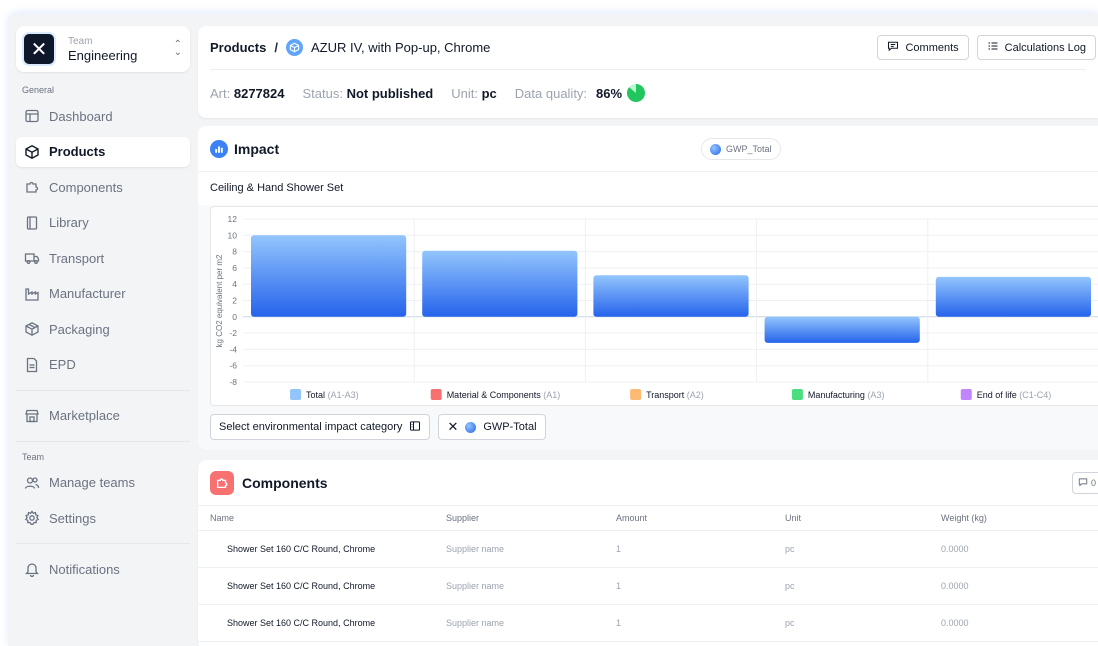 The image size is (1098, 646). What do you see at coordinates (103, 365) in the screenshot?
I see `sidebar-item-epd: EPD` at bounding box center [103, 365].